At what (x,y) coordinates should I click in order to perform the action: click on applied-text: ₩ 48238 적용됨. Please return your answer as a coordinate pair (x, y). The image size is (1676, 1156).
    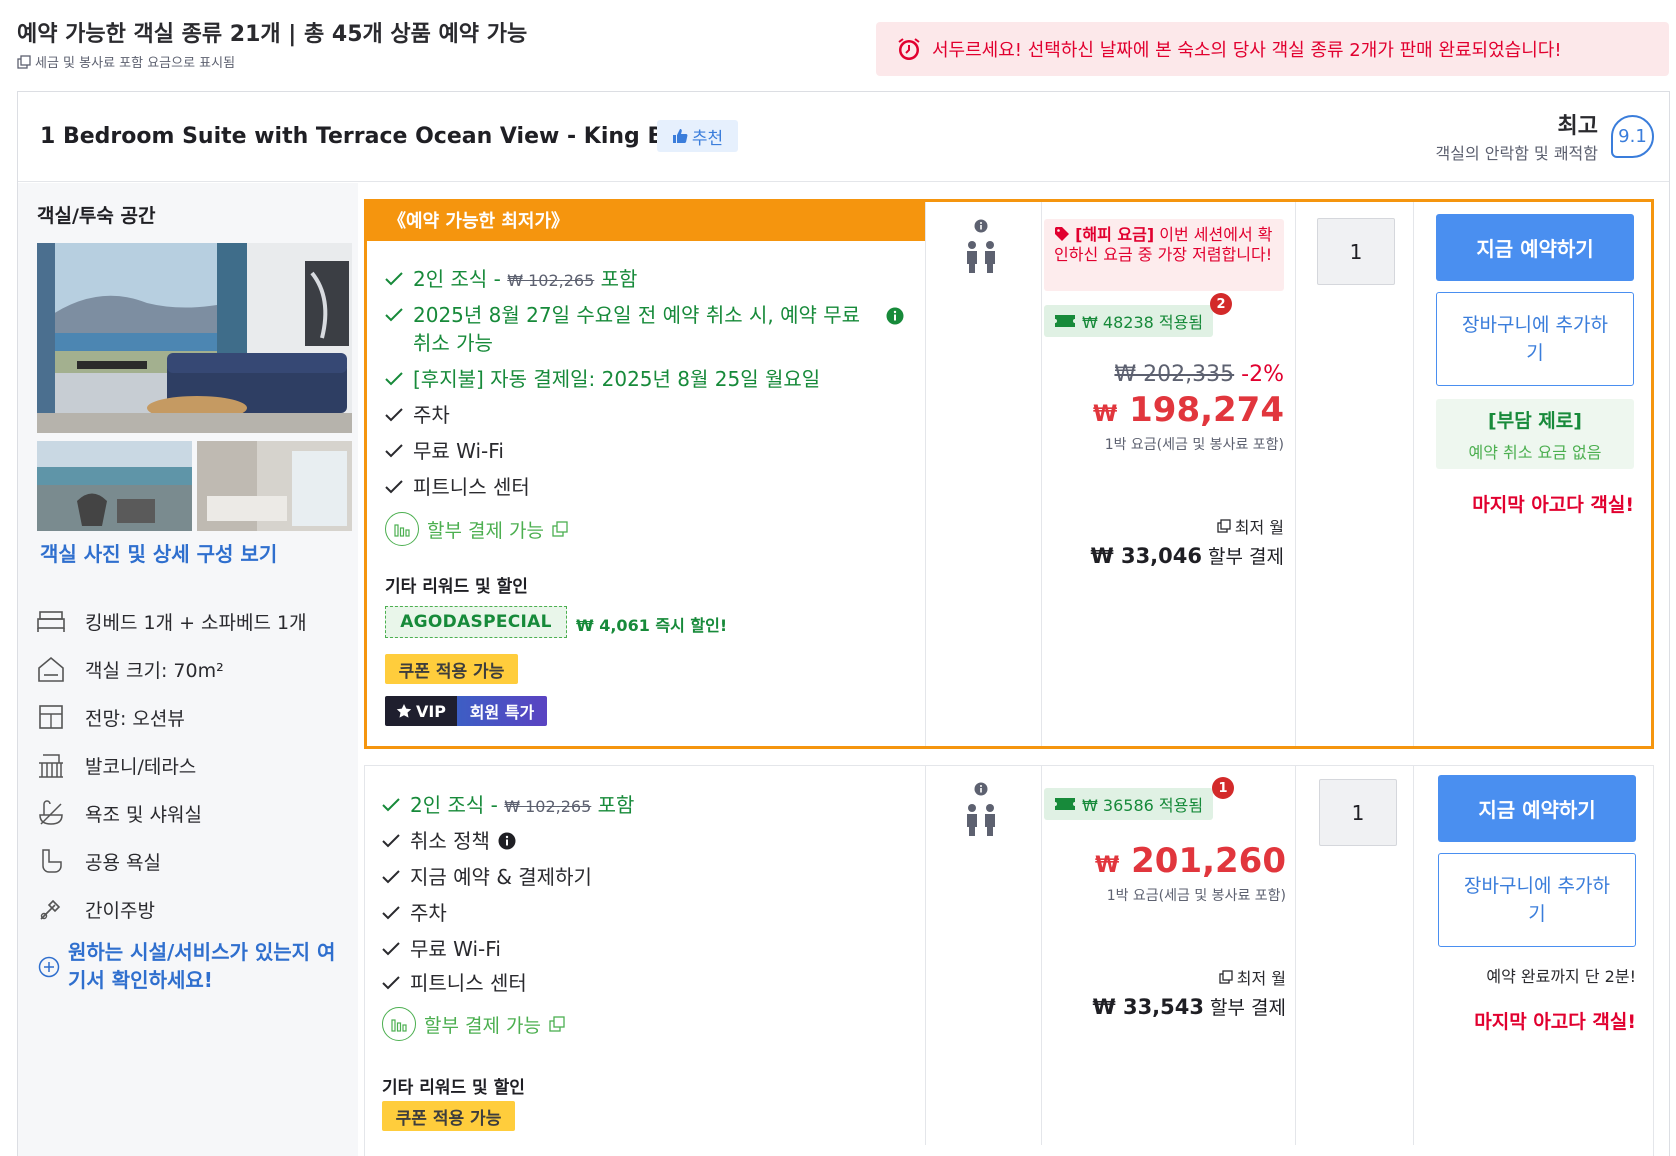
    Looking at the image, I should click on (1143, 322).